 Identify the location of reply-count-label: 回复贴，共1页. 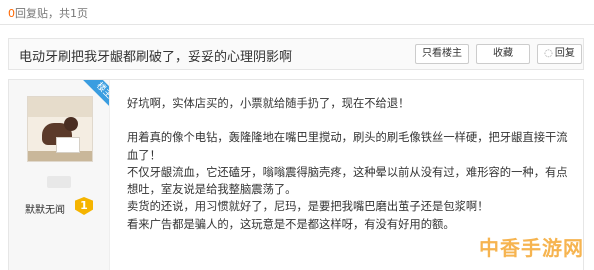
(51, 13).